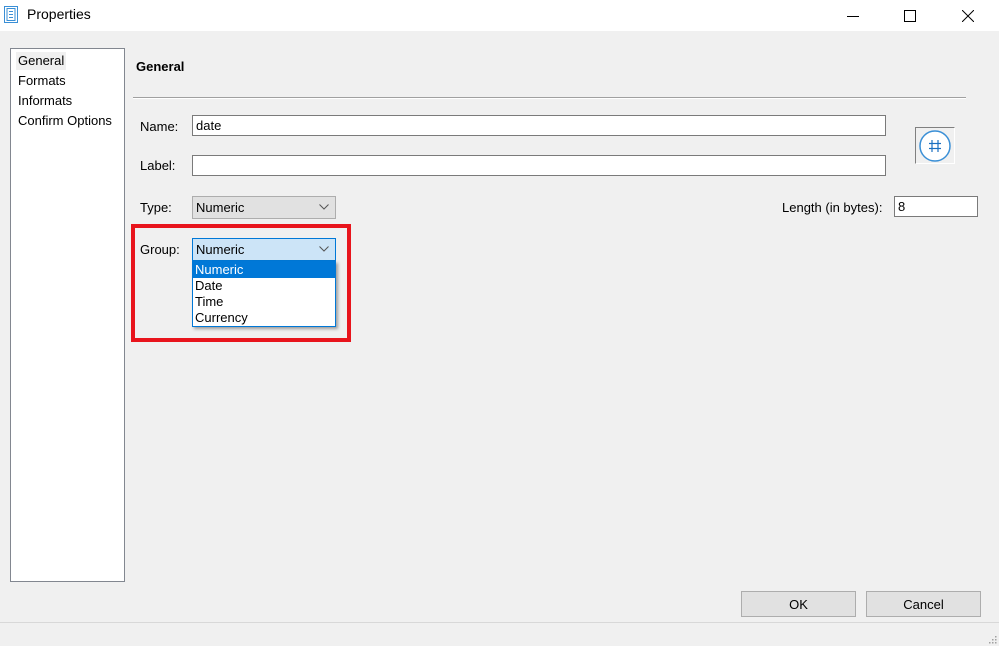 The height and width of the screenshot is (646, 999). Describe the element at coordinates (499, 15) in the screenshot. I see `title-bar: Properties` at that location.